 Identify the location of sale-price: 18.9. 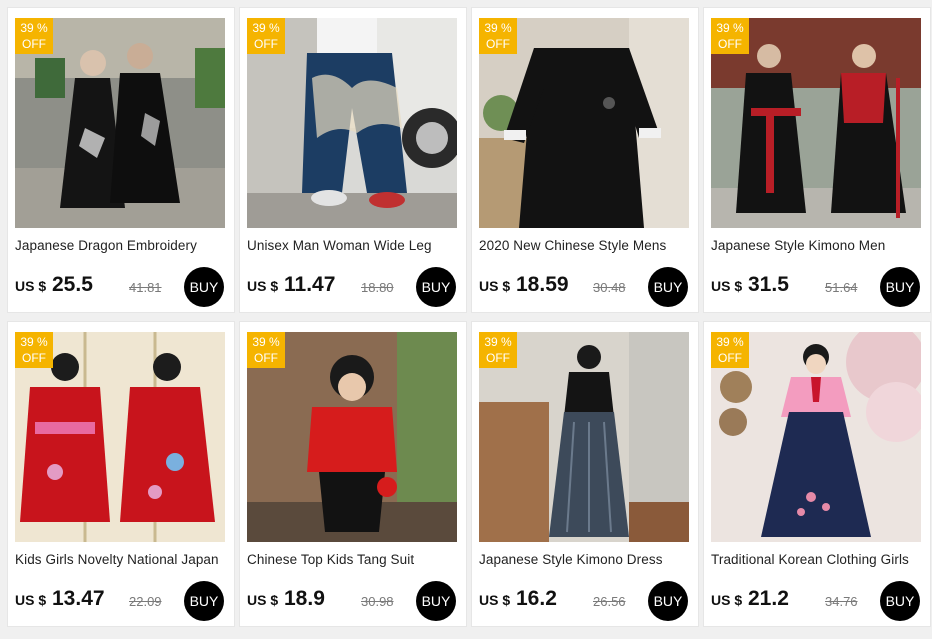
(304, 598).